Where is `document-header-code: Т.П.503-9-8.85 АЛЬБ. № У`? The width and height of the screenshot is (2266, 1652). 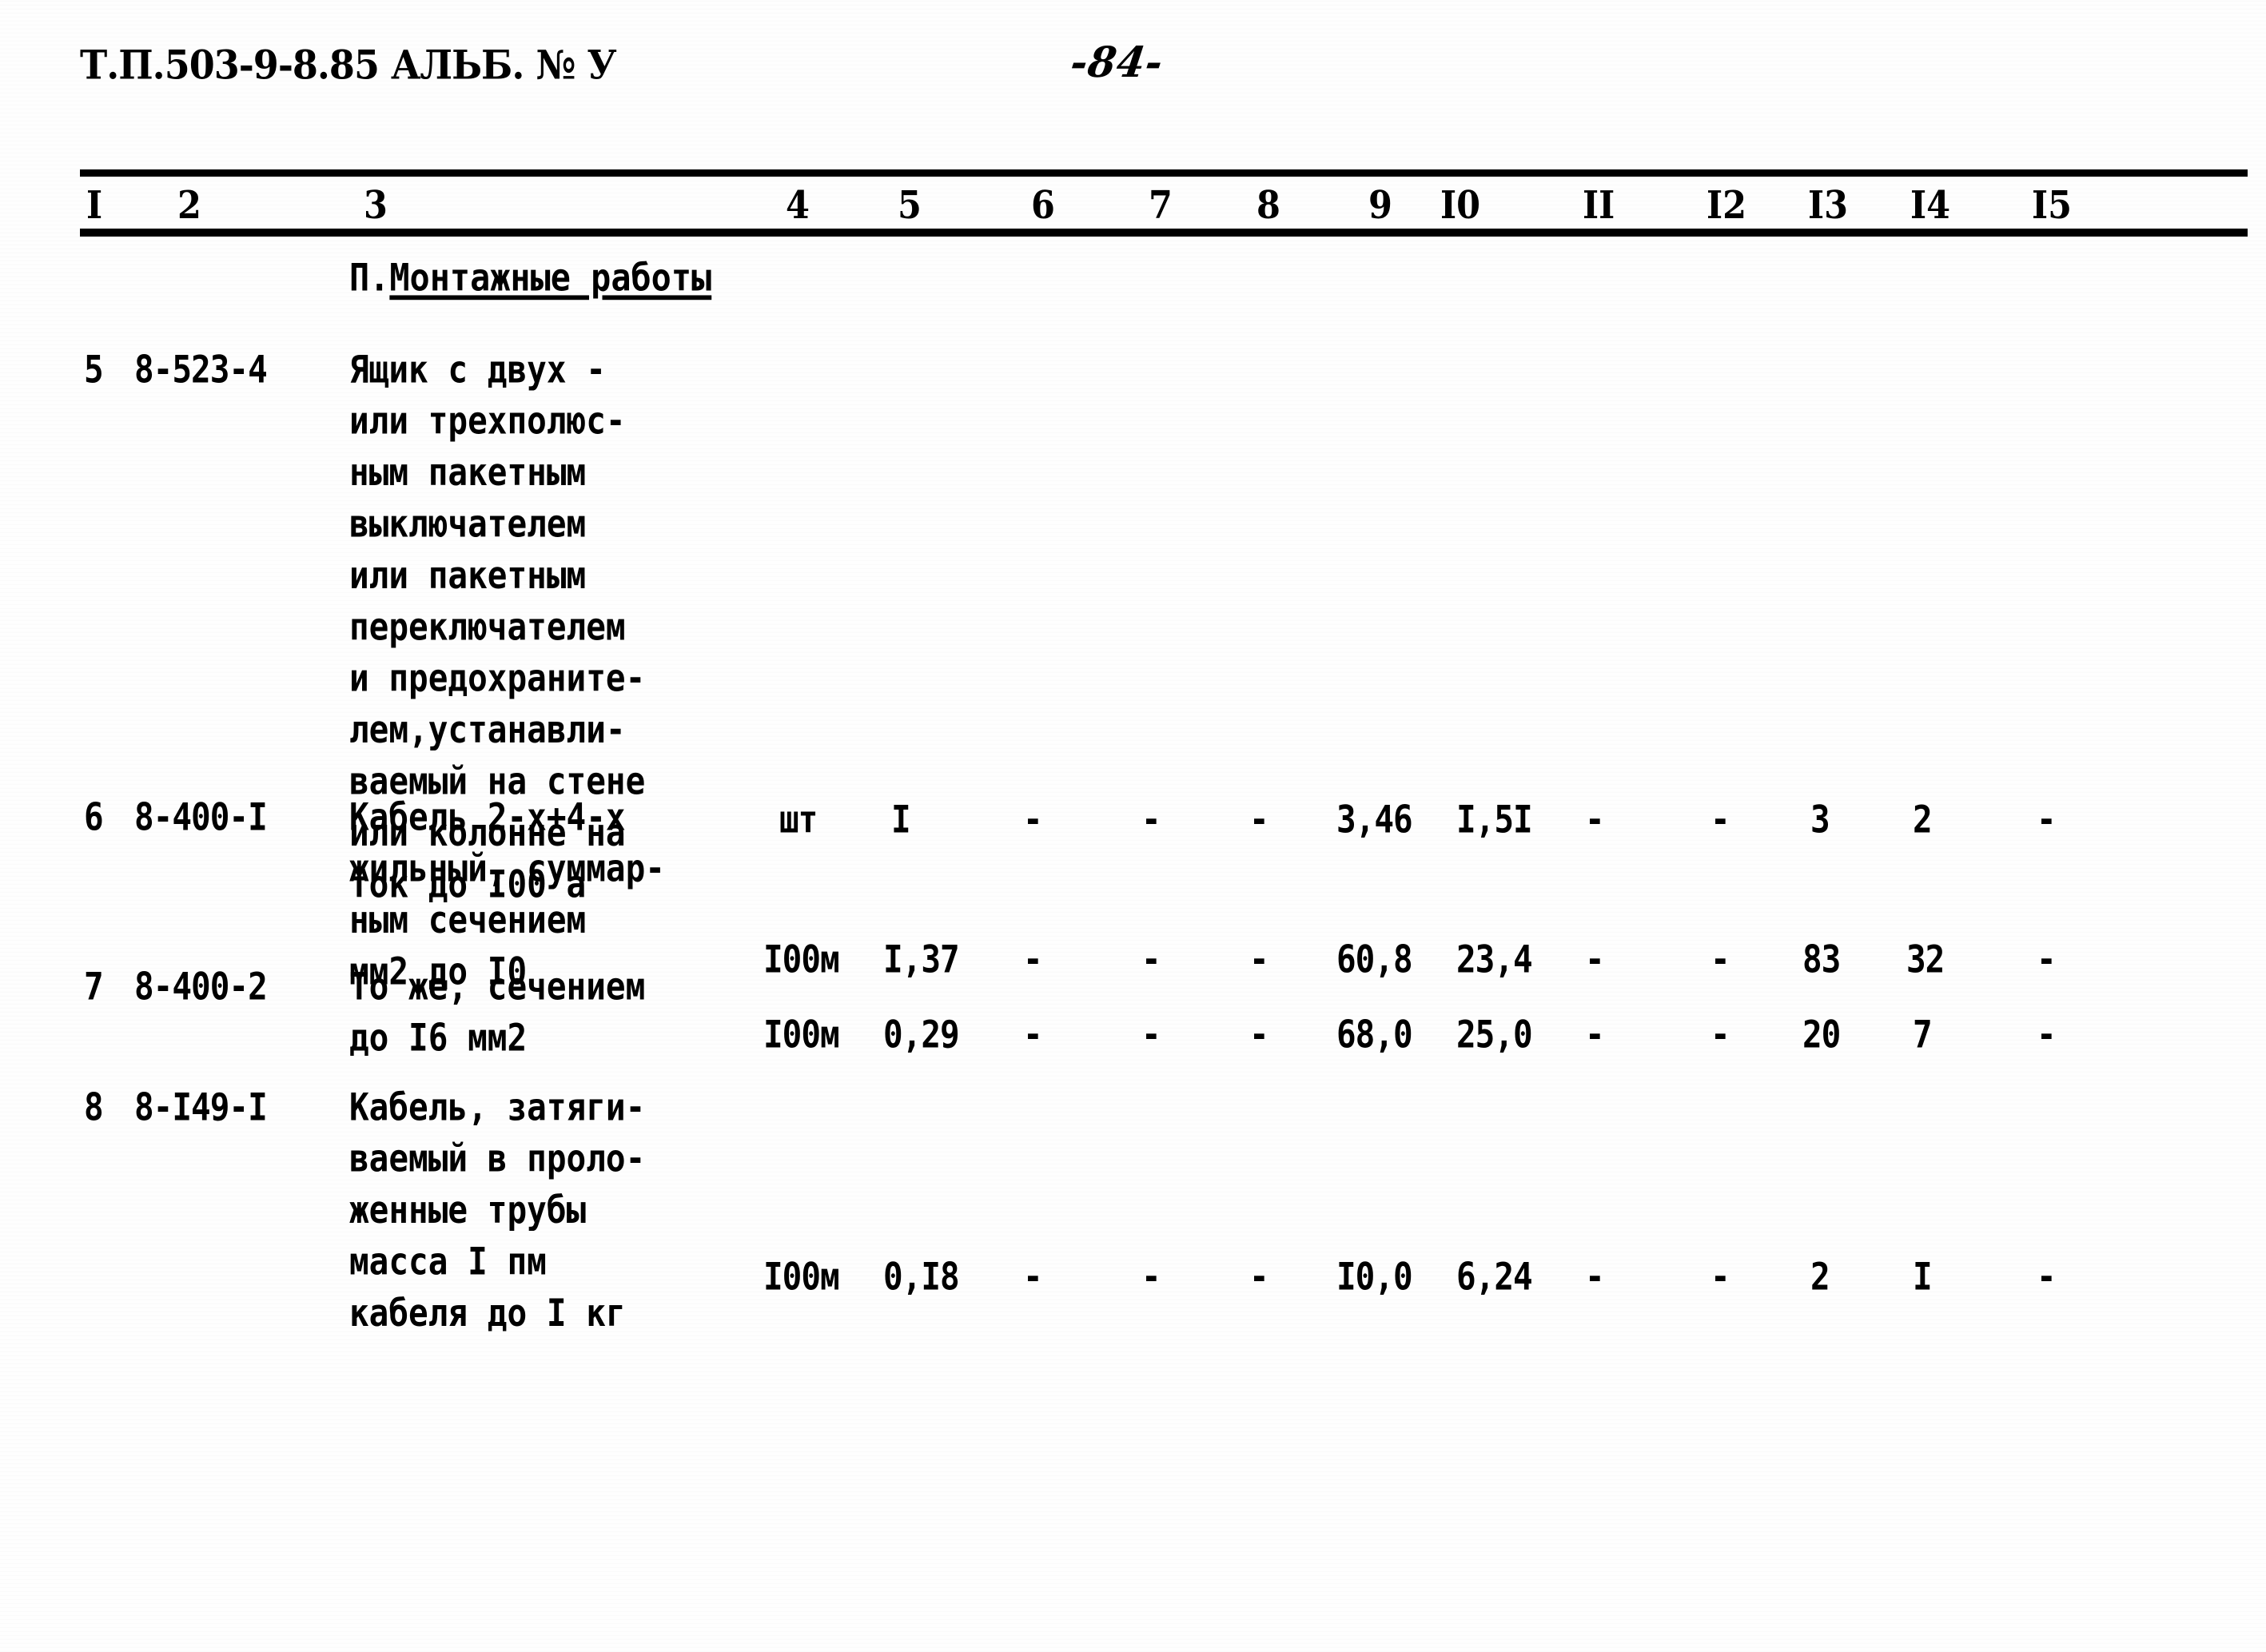
document-header-code: Т.П.503-9-8.85 АЛЬБ. № У is located at coordinates (349, 65).